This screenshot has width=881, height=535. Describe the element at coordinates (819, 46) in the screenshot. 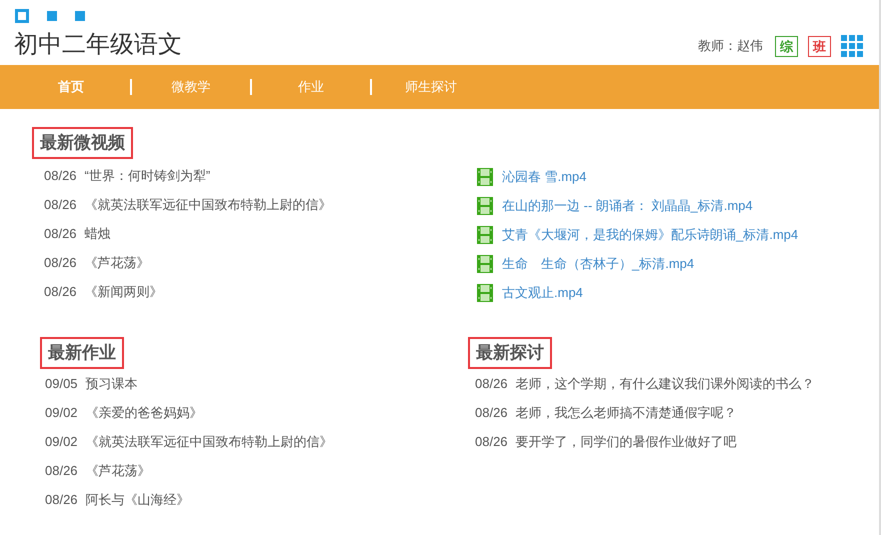

I see `badge-button: 班` at that location.